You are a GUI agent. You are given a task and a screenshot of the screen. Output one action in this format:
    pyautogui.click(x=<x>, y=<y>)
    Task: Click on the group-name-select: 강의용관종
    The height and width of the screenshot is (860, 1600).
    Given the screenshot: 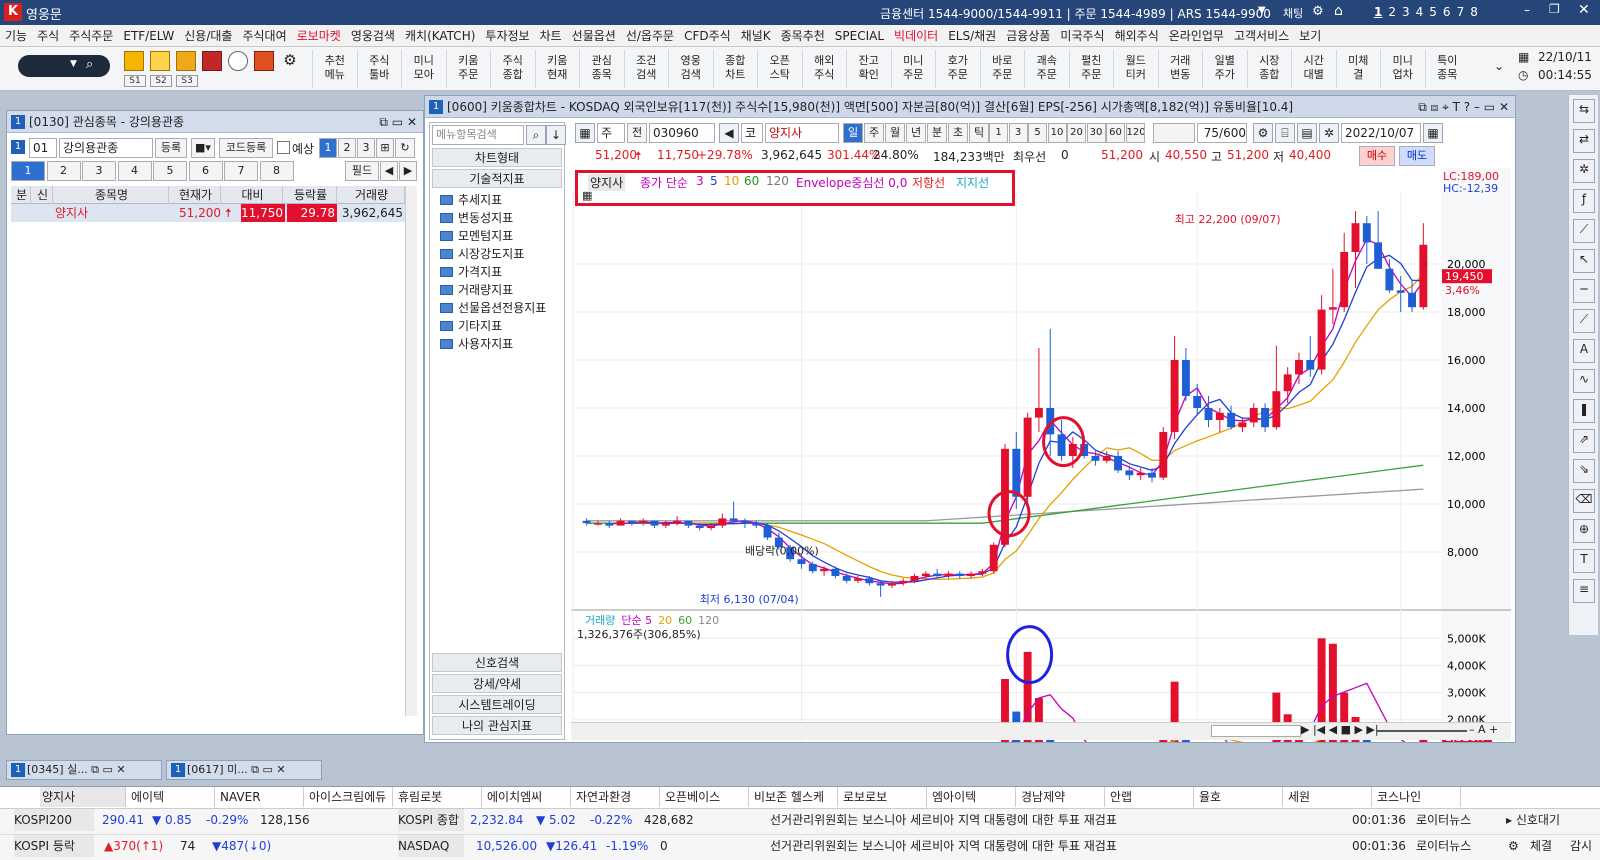 What is the action you would take?
    pyautogui.click(x=106, y=148)
    